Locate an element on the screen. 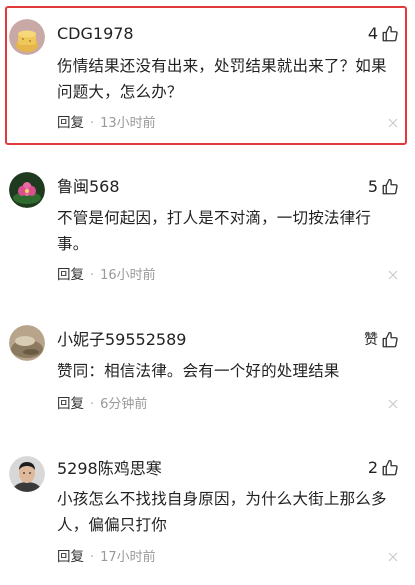 The height and width of the screenshot is (585, 415). comment-text: 小孩怎么不找找自身原因，为什么大街上那么多人，偏偏只打你 is located at coordinates (222, 512).